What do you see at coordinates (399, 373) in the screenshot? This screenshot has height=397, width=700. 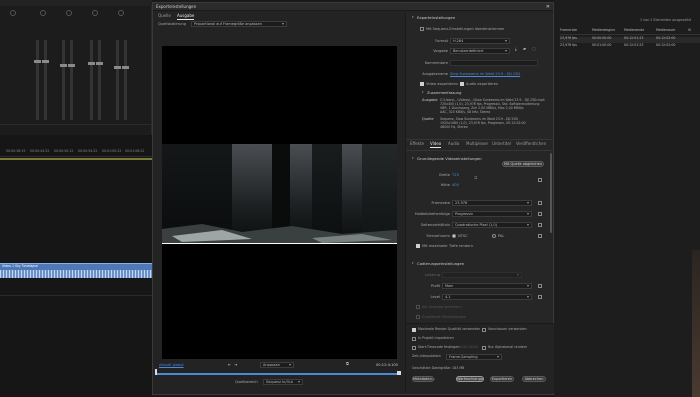 I see `out-marker` at bounding box center [399, 373].